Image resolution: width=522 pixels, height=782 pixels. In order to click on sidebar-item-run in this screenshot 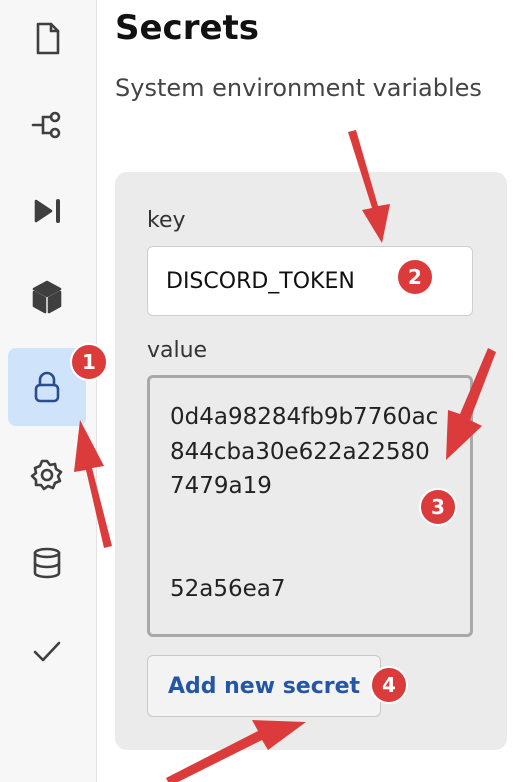, I will do `click(47, 211)`.